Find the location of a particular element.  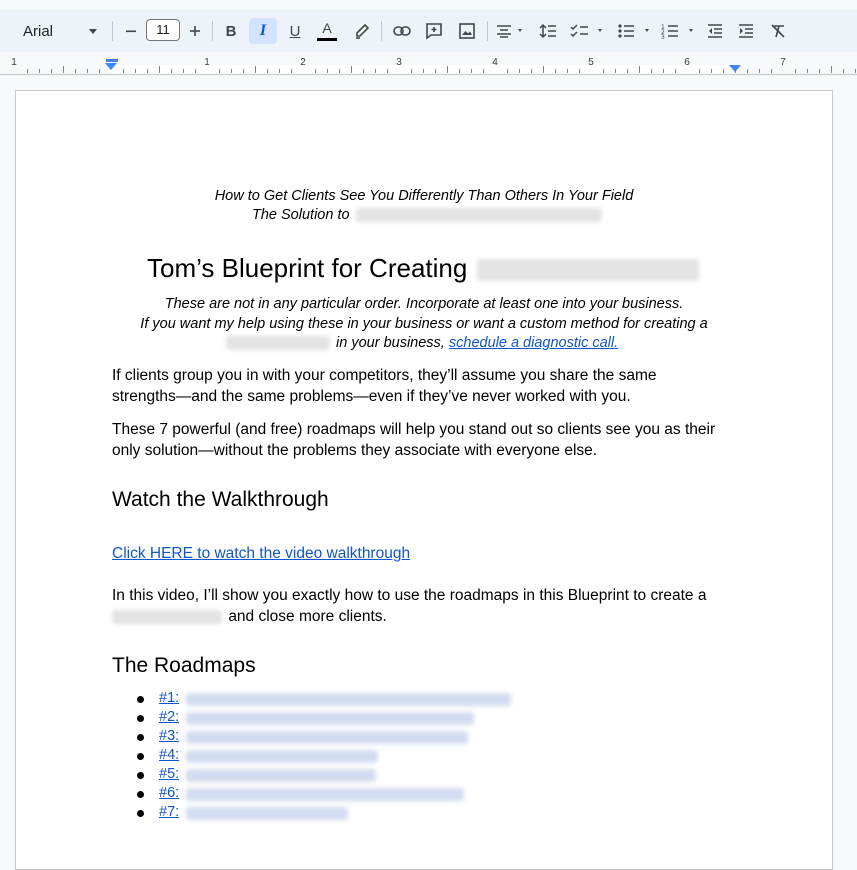

clear-formatting-button is located at coordinates (778, 31).